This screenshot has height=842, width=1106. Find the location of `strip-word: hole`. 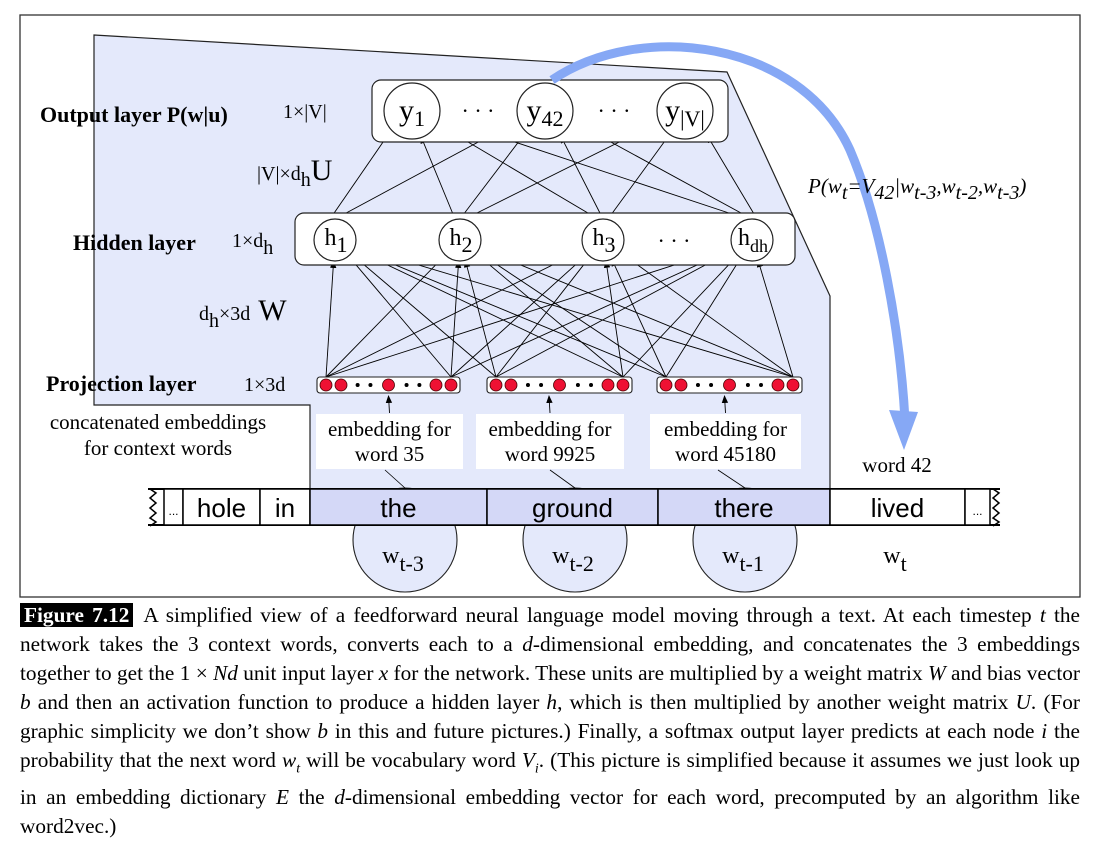

strip-word: hole is located at coordinates (221, 508).